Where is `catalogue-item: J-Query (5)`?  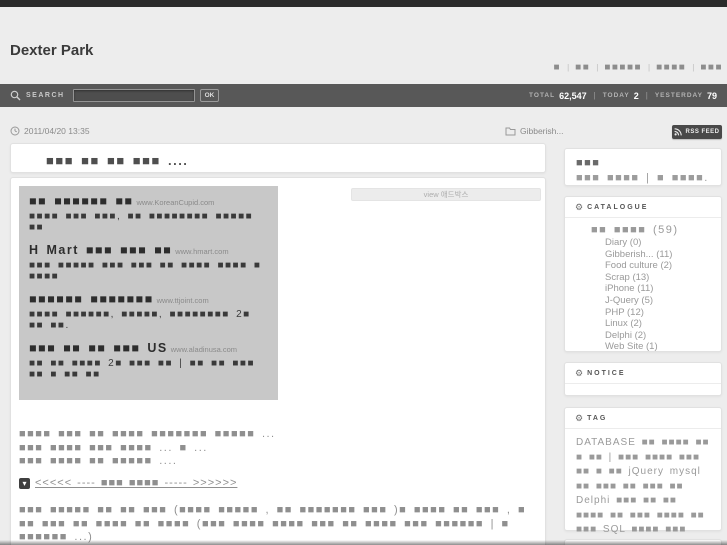 catalogue-item: J-Query (5) is located at coordinates (663, 301).